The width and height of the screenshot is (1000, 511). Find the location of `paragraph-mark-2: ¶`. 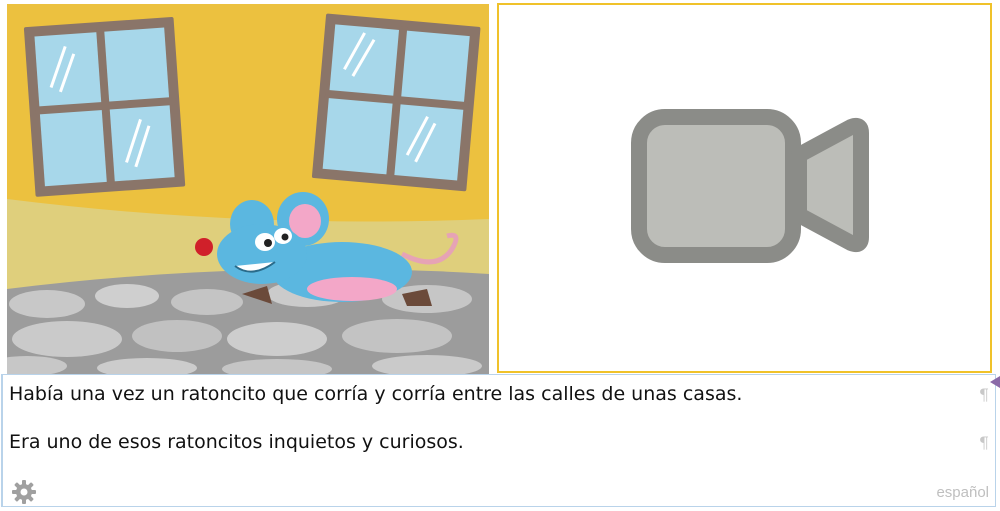

paragraph-mark-2: ¶ is located at coordinates (983, 442).